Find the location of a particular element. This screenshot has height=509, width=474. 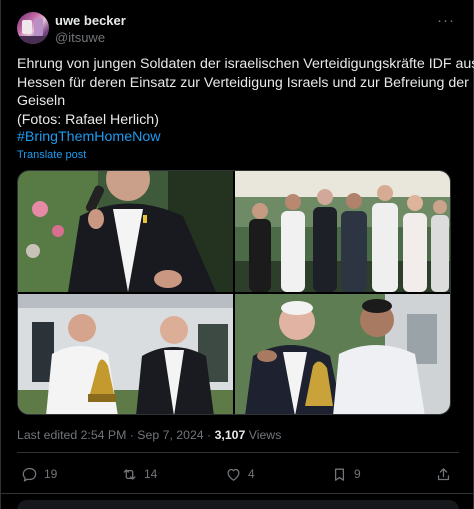

bookmark-count: 9 is located at coordinates (357, 474).